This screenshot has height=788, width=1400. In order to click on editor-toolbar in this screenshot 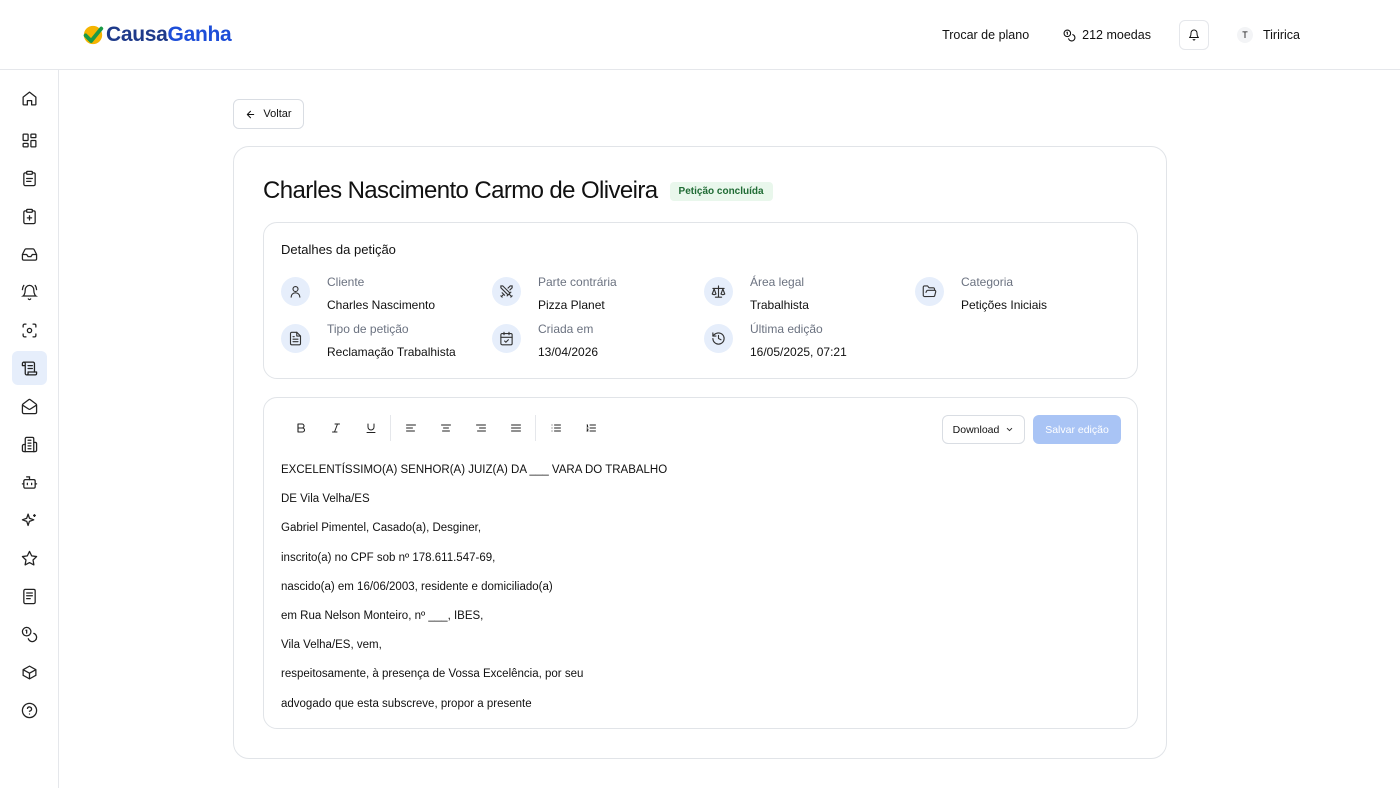, I will do `click(445, 428)`.